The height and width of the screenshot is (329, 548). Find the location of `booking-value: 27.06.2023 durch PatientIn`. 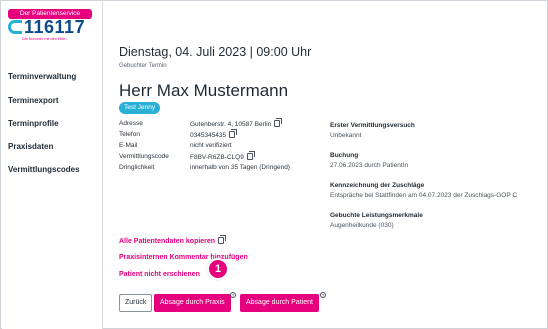

booking-value: 27.06.2023 durch PatientIn is located at coordinates (369, 165).